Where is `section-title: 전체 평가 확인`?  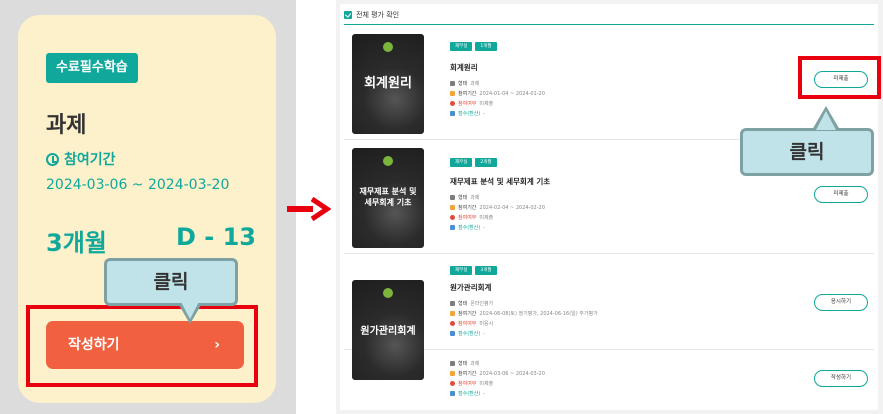 section-title: 전체 평가 확인 is located at coordinates (378, 15).